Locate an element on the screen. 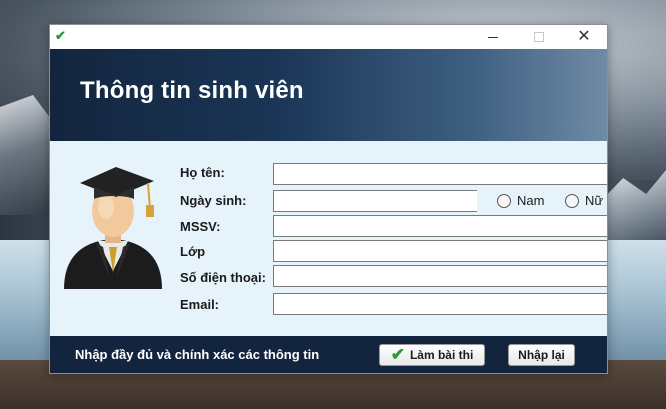 The width and height of the screenshot is (666, 409). maximize-button is located at coordinates (539, 37).